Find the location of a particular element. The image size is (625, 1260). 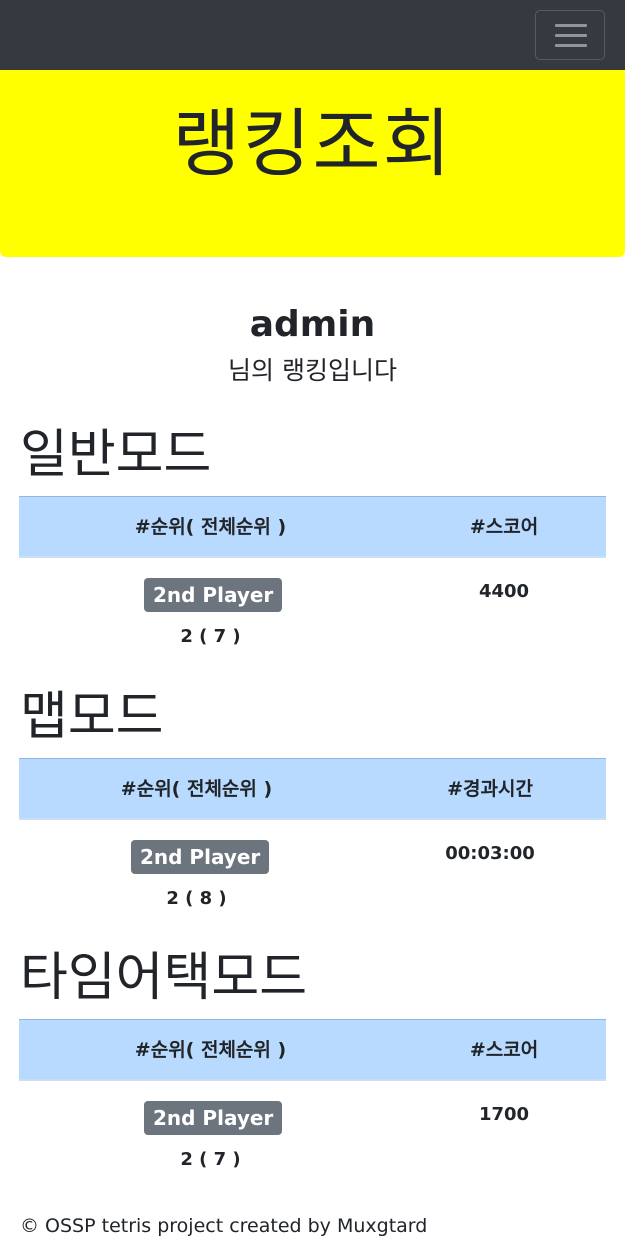

page-header-banner: 랭킹조회 is located at coordinates (312, 163).